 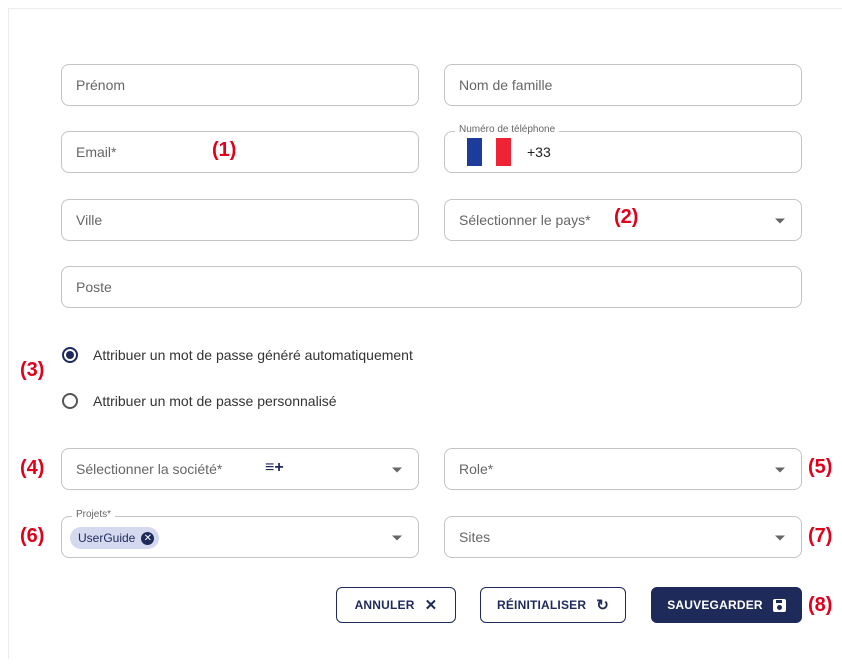 What do you see at coordinates (507, 129) in the screenshot?
I see `phone-legend: Numéro de téléphone` at bounding box center [507, 129].